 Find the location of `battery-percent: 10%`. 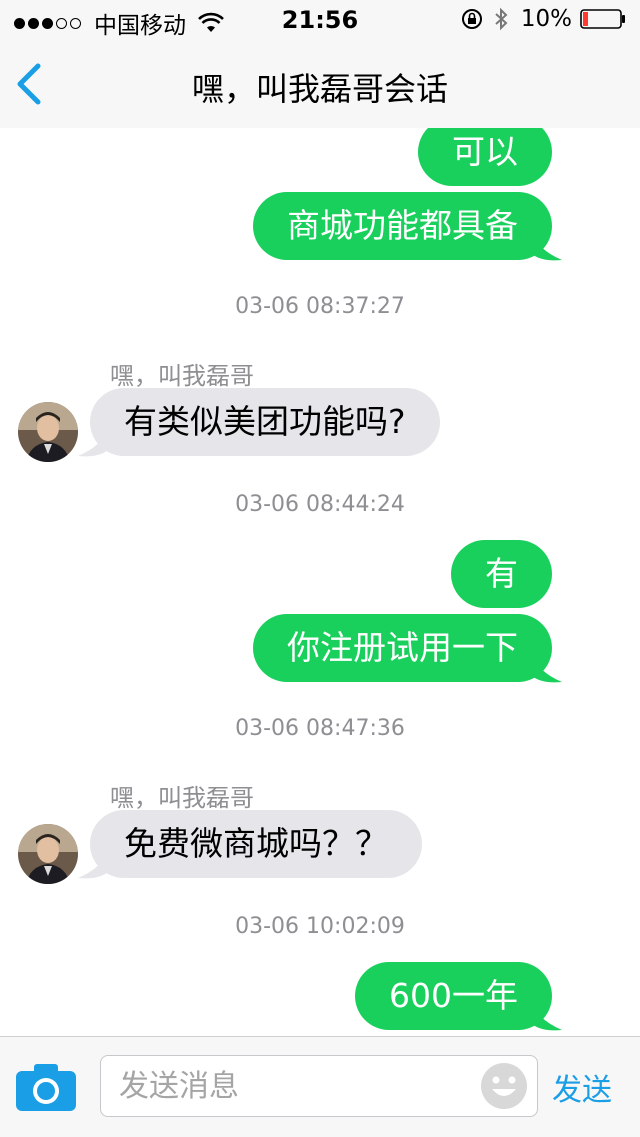

battery-percent: 10% is located at coordinates (546, 19).